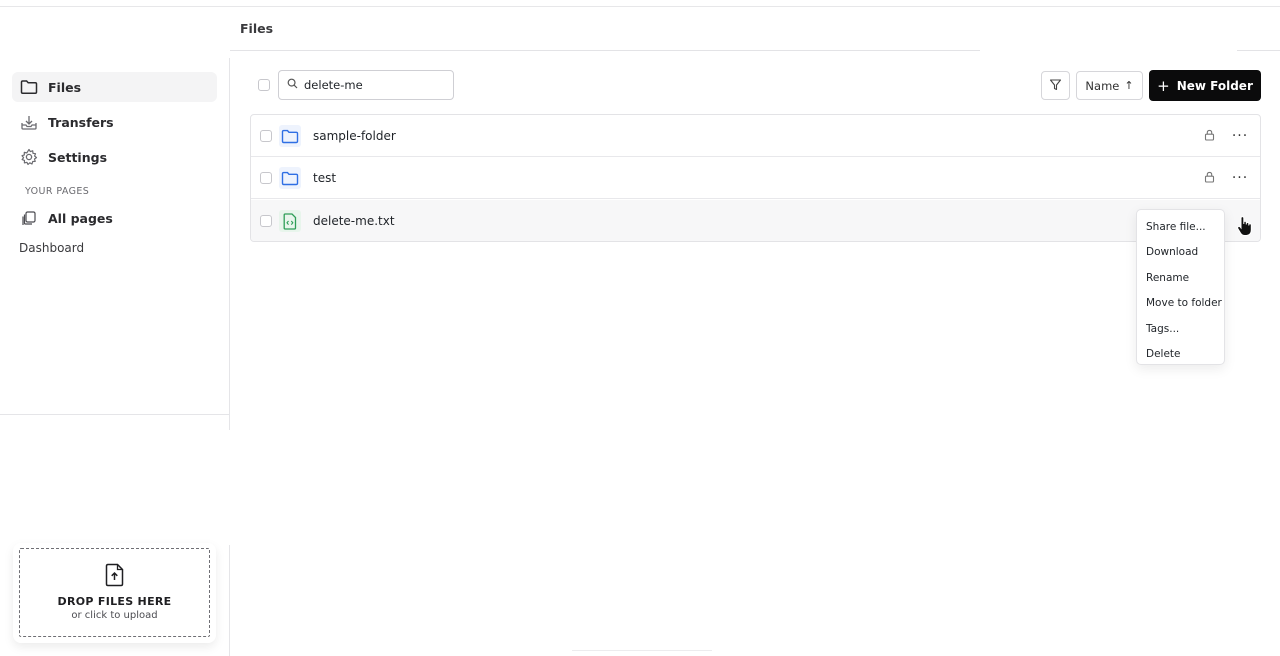 The height and width of the screenshot is (656, 1280). What do you see at coordinates (1180, 278) in the screenshot?
I see `menu-item-rename: Rename` at bounding box center [1180, 278].